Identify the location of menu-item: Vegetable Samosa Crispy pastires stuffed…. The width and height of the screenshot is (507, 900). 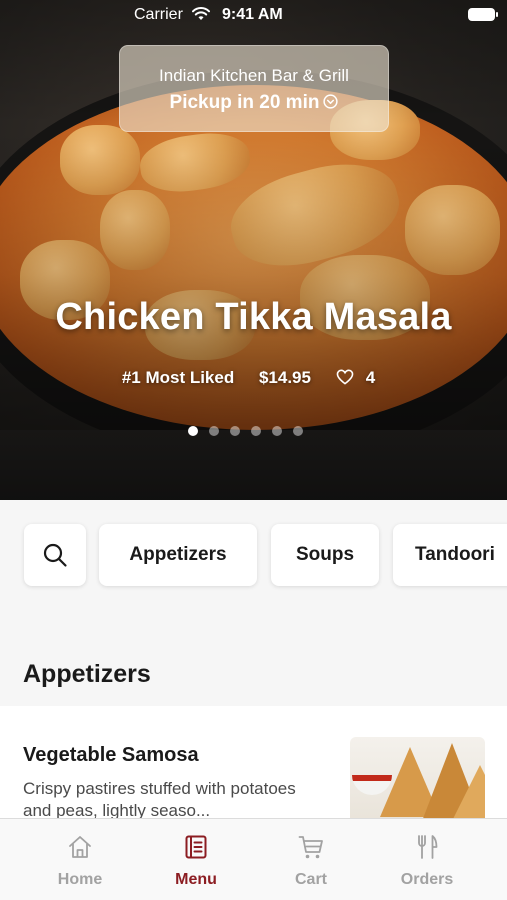
(253, 766).